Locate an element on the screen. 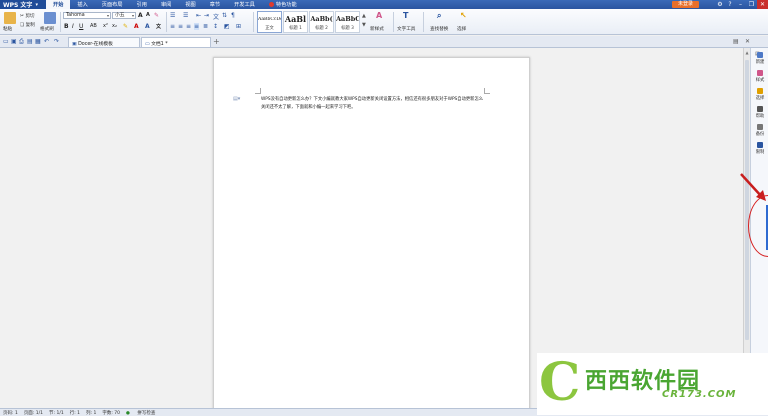 This screenshot has width=768, height=416. sort-icon: ⇅ is located at coordinates (224, 15).